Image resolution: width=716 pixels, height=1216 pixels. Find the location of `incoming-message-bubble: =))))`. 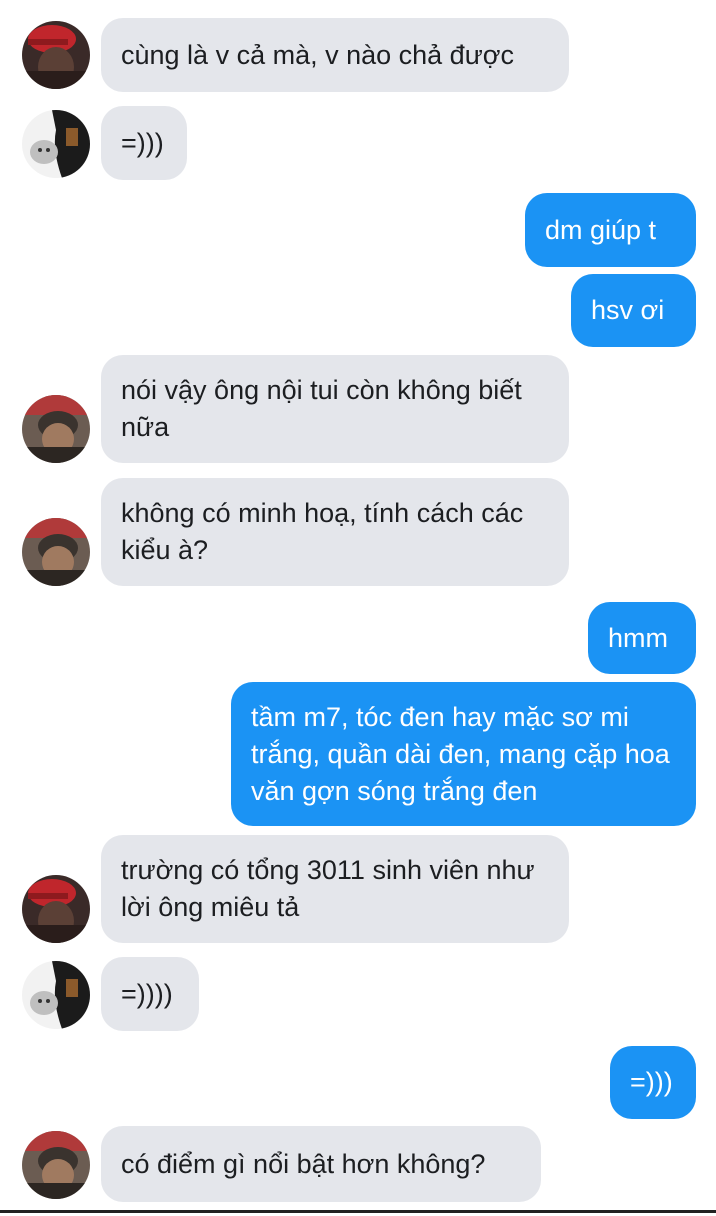

incoming-message-bubble: =)))) is located at coordinates (150, 994).